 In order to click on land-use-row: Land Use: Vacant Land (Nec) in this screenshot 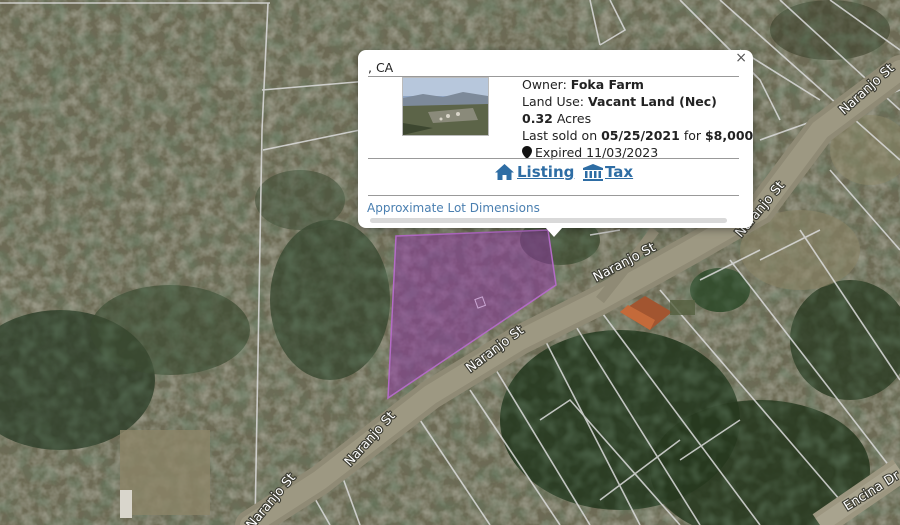, I will do `click(619, 101)`.